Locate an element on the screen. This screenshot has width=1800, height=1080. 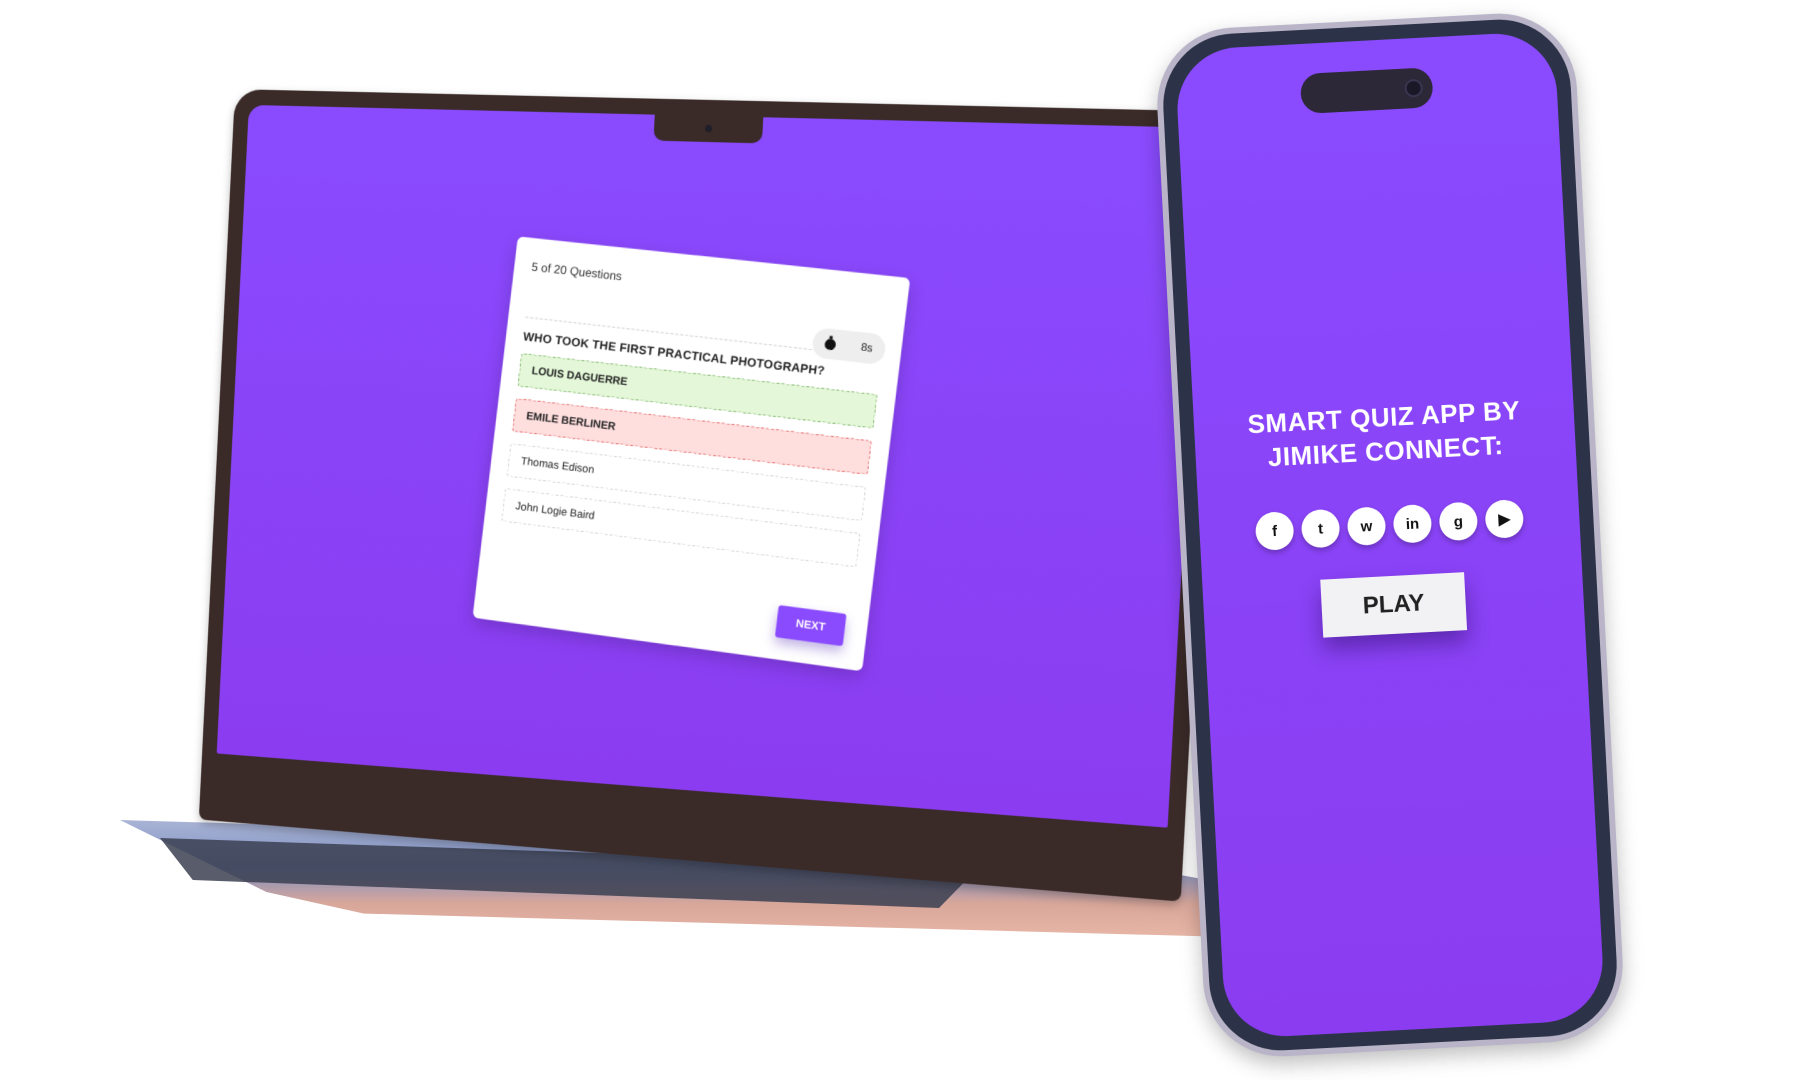
next-button: NEXT is located at coordinates (811, 625).